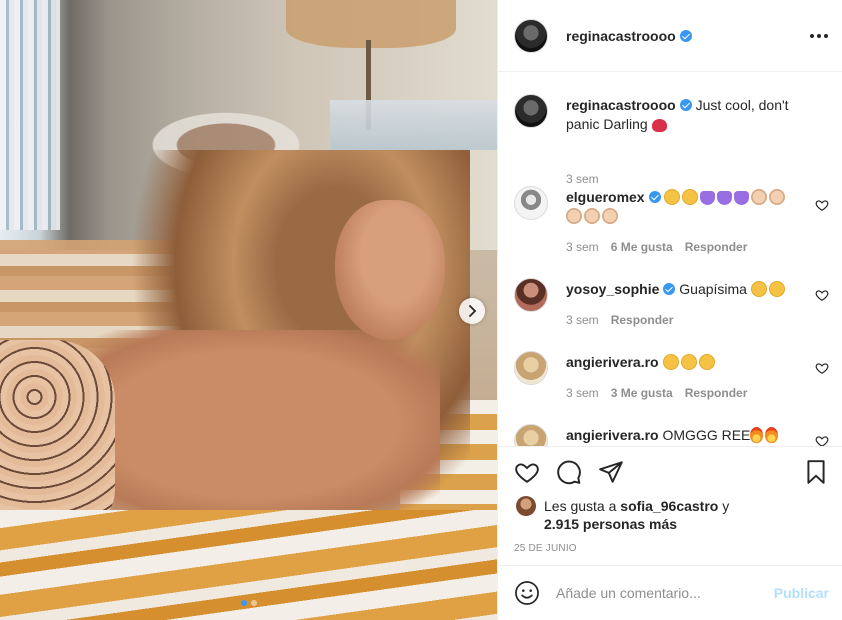 The image size is (842, 620). What do you see at coordinates (569, 472) in the screenshot?
I see `comment-bubble-icon` at bounding box center [569, 472].